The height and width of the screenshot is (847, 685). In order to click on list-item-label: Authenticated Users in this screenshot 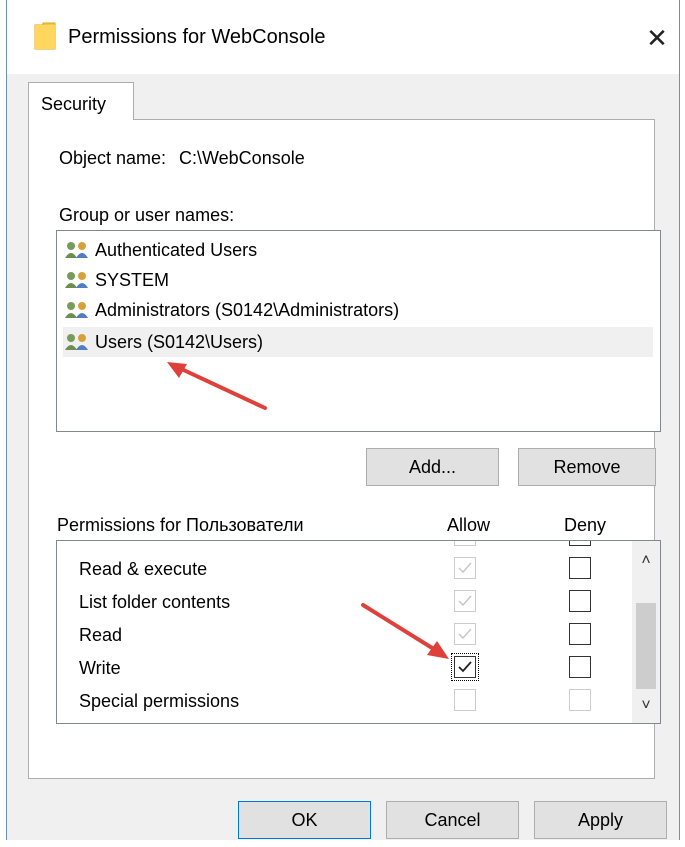, I will do `click(176, 249)`.